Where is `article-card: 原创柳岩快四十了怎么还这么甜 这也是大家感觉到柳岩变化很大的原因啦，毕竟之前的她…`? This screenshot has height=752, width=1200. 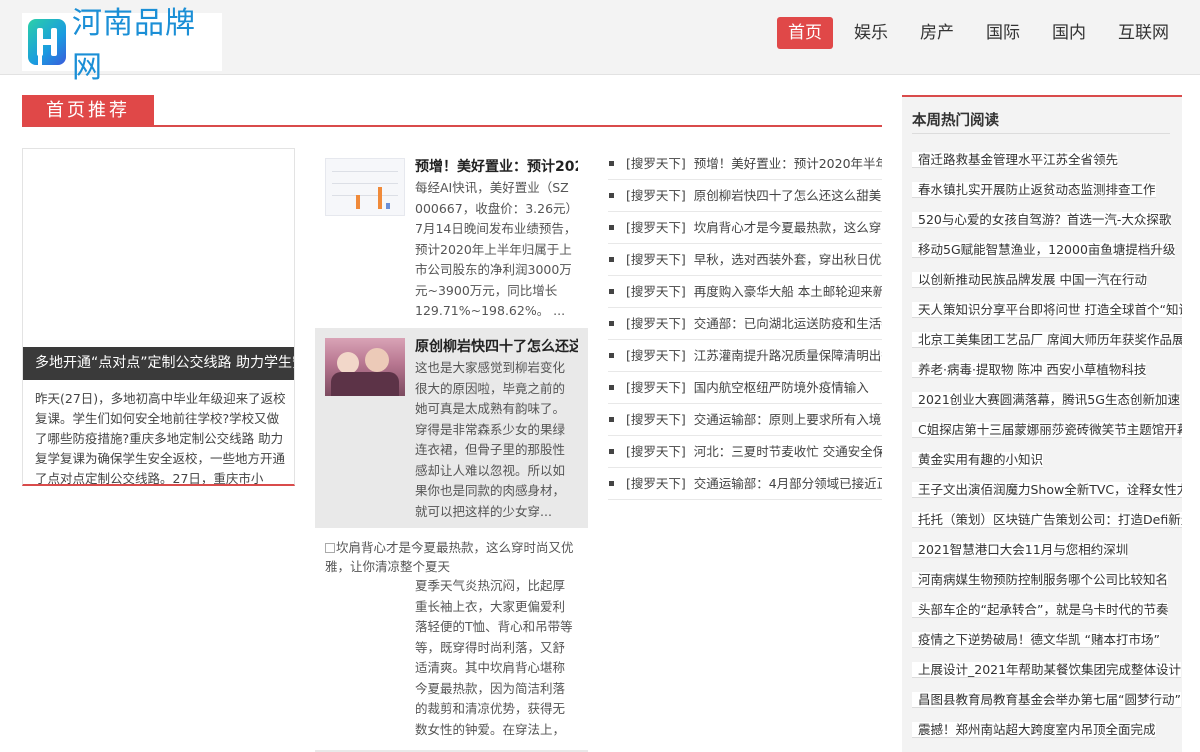 article-card: 原创柳岩快四十了怎么还这么甜 这也是大家感觉到柳岩变化很大的原因啦，毕竟之前的她… is located at coordinates (451, 428).